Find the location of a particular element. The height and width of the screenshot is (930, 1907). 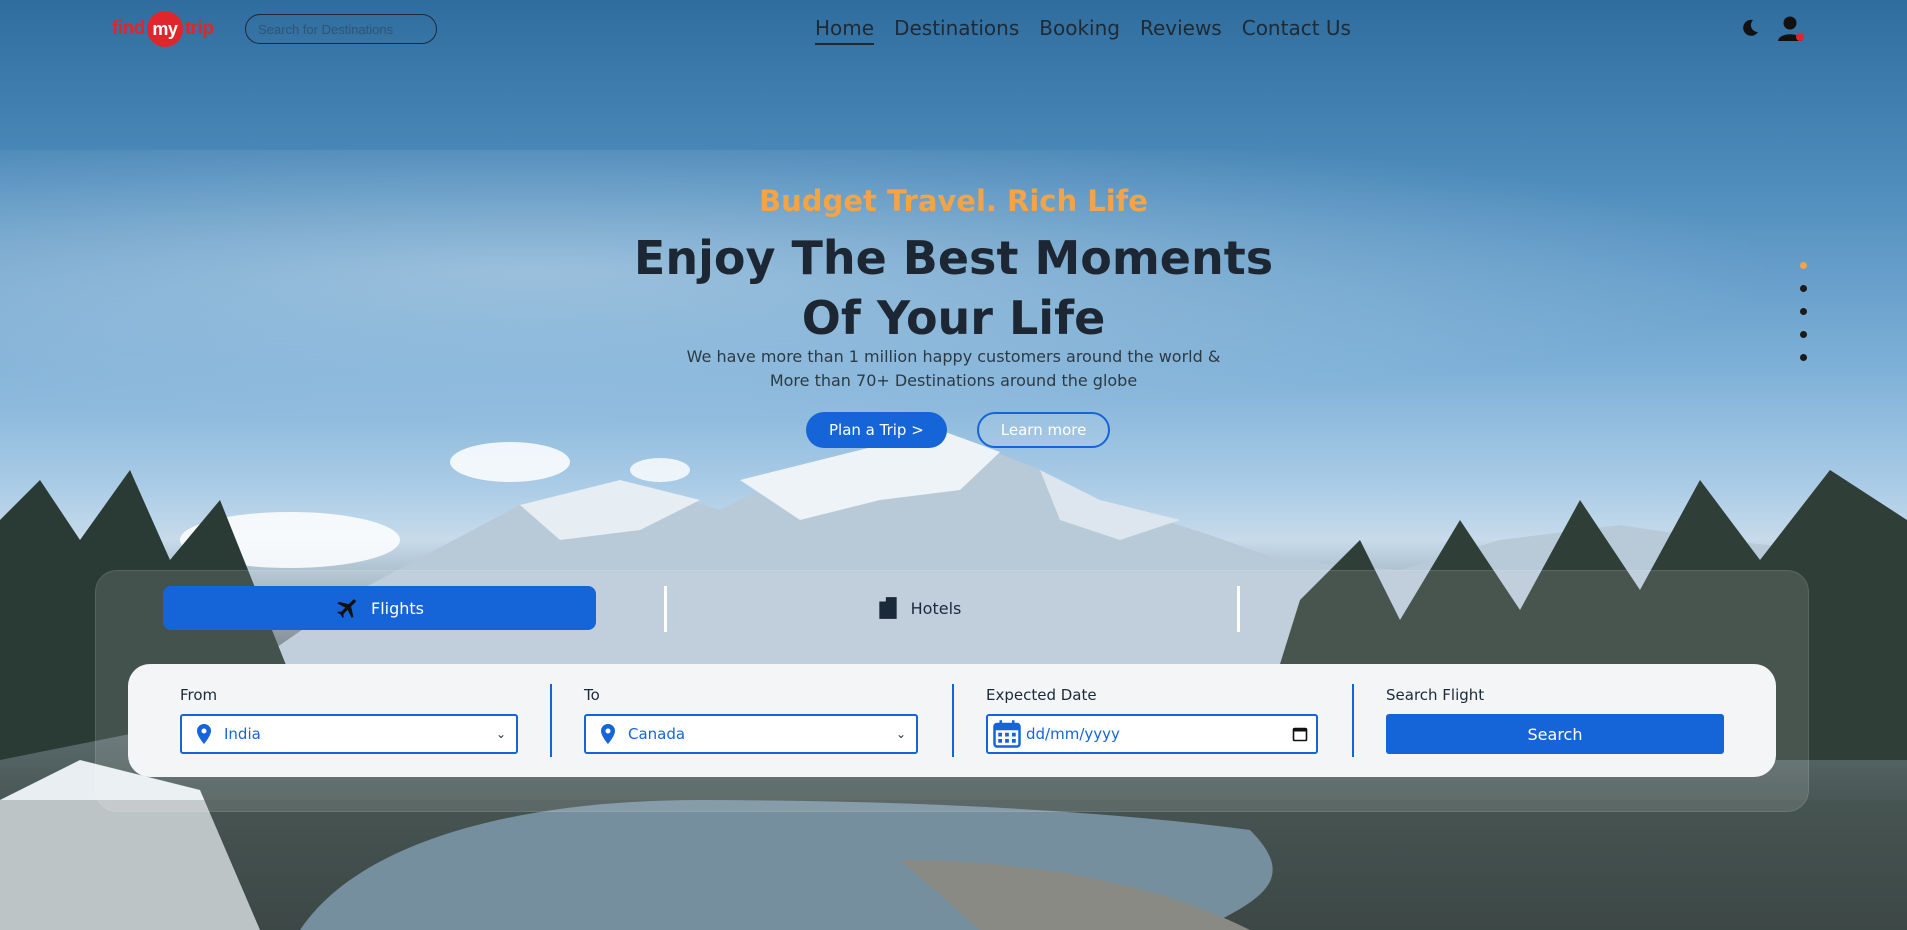

tab-hotels: Hotels is located at coordinates (918, 608).